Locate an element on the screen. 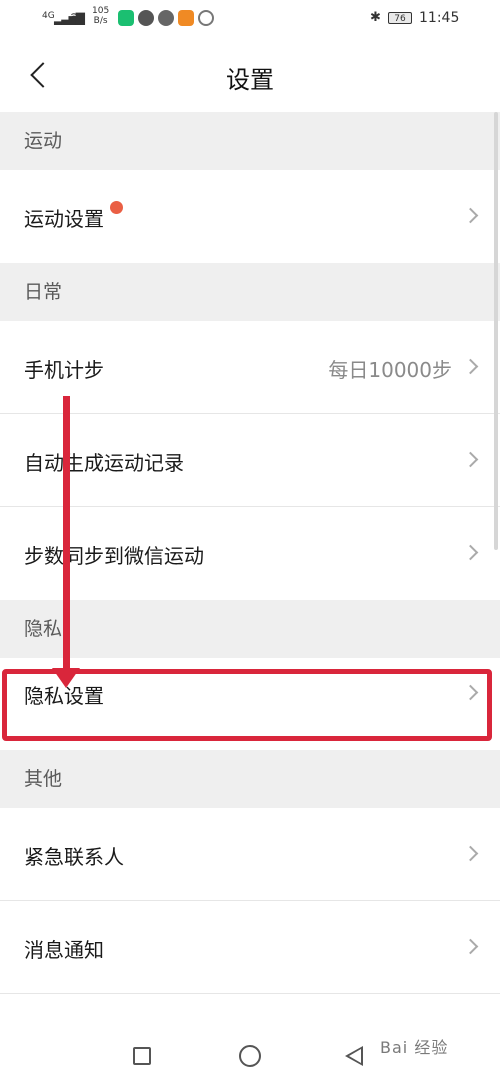  row-message-notification: 消息通知 is located at coordinates (250, 947).